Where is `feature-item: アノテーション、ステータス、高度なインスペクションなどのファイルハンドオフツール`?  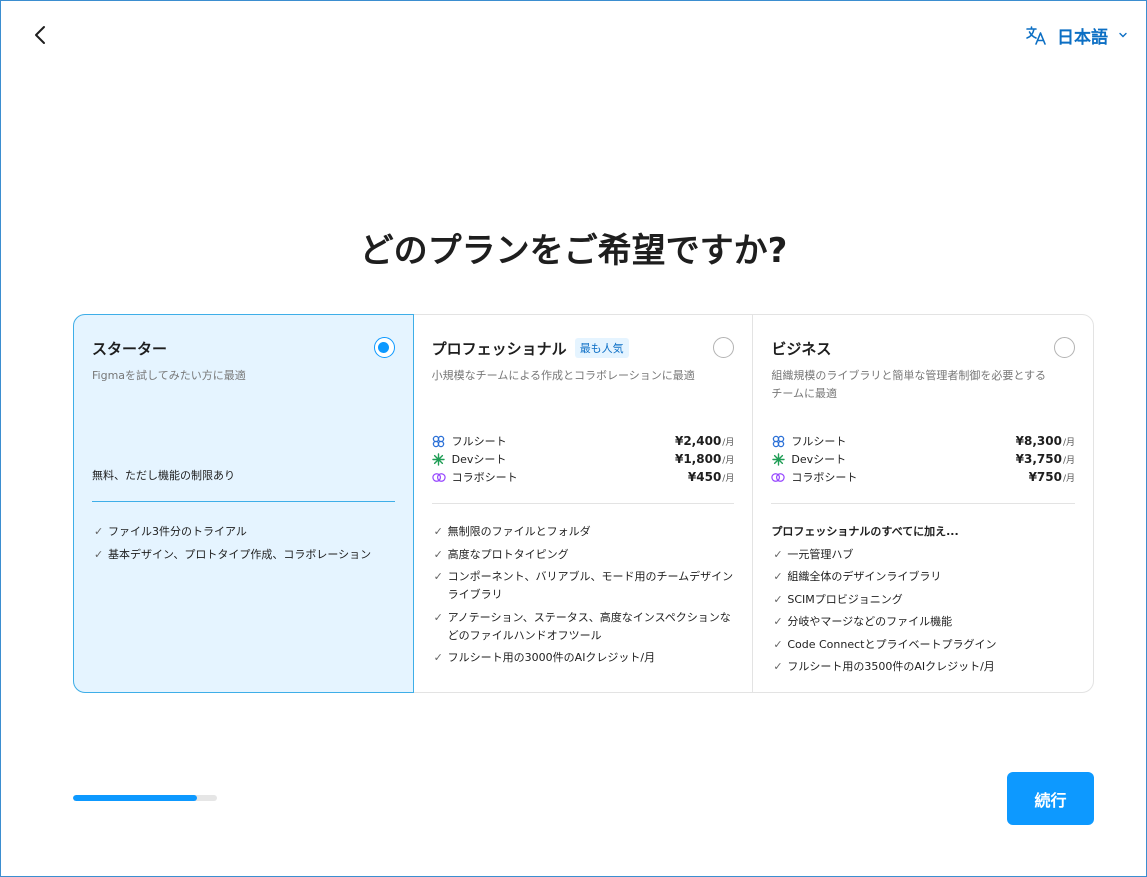
feature-item: アノテーション、ステータス、高度なインスペクションなどのファイルハンドオフツール is located at coordinates (585, 627).